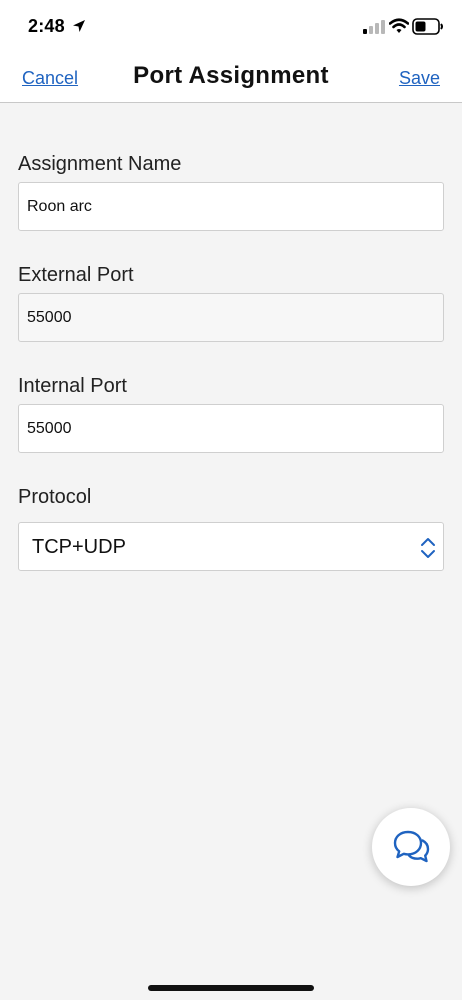 Image resolution: width=462 pixels, height=1000 pixels. Describe the element at coordinates (374, 27) in the screenshot. I see `cellular-signal-icon` at that location.